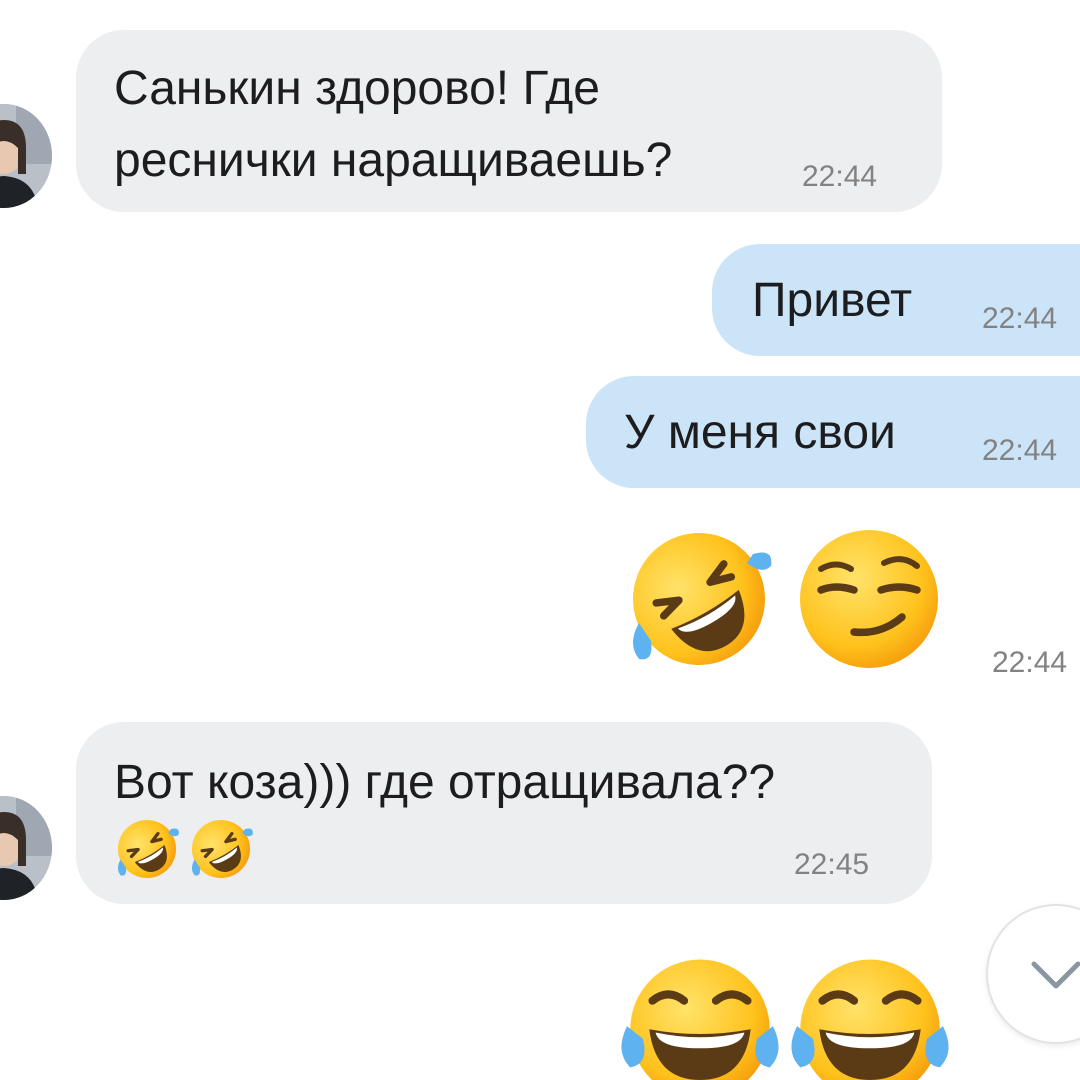 This screenshot has height=1080, width=1080. I want to click on scroll-down-button, so click(1033, 974).